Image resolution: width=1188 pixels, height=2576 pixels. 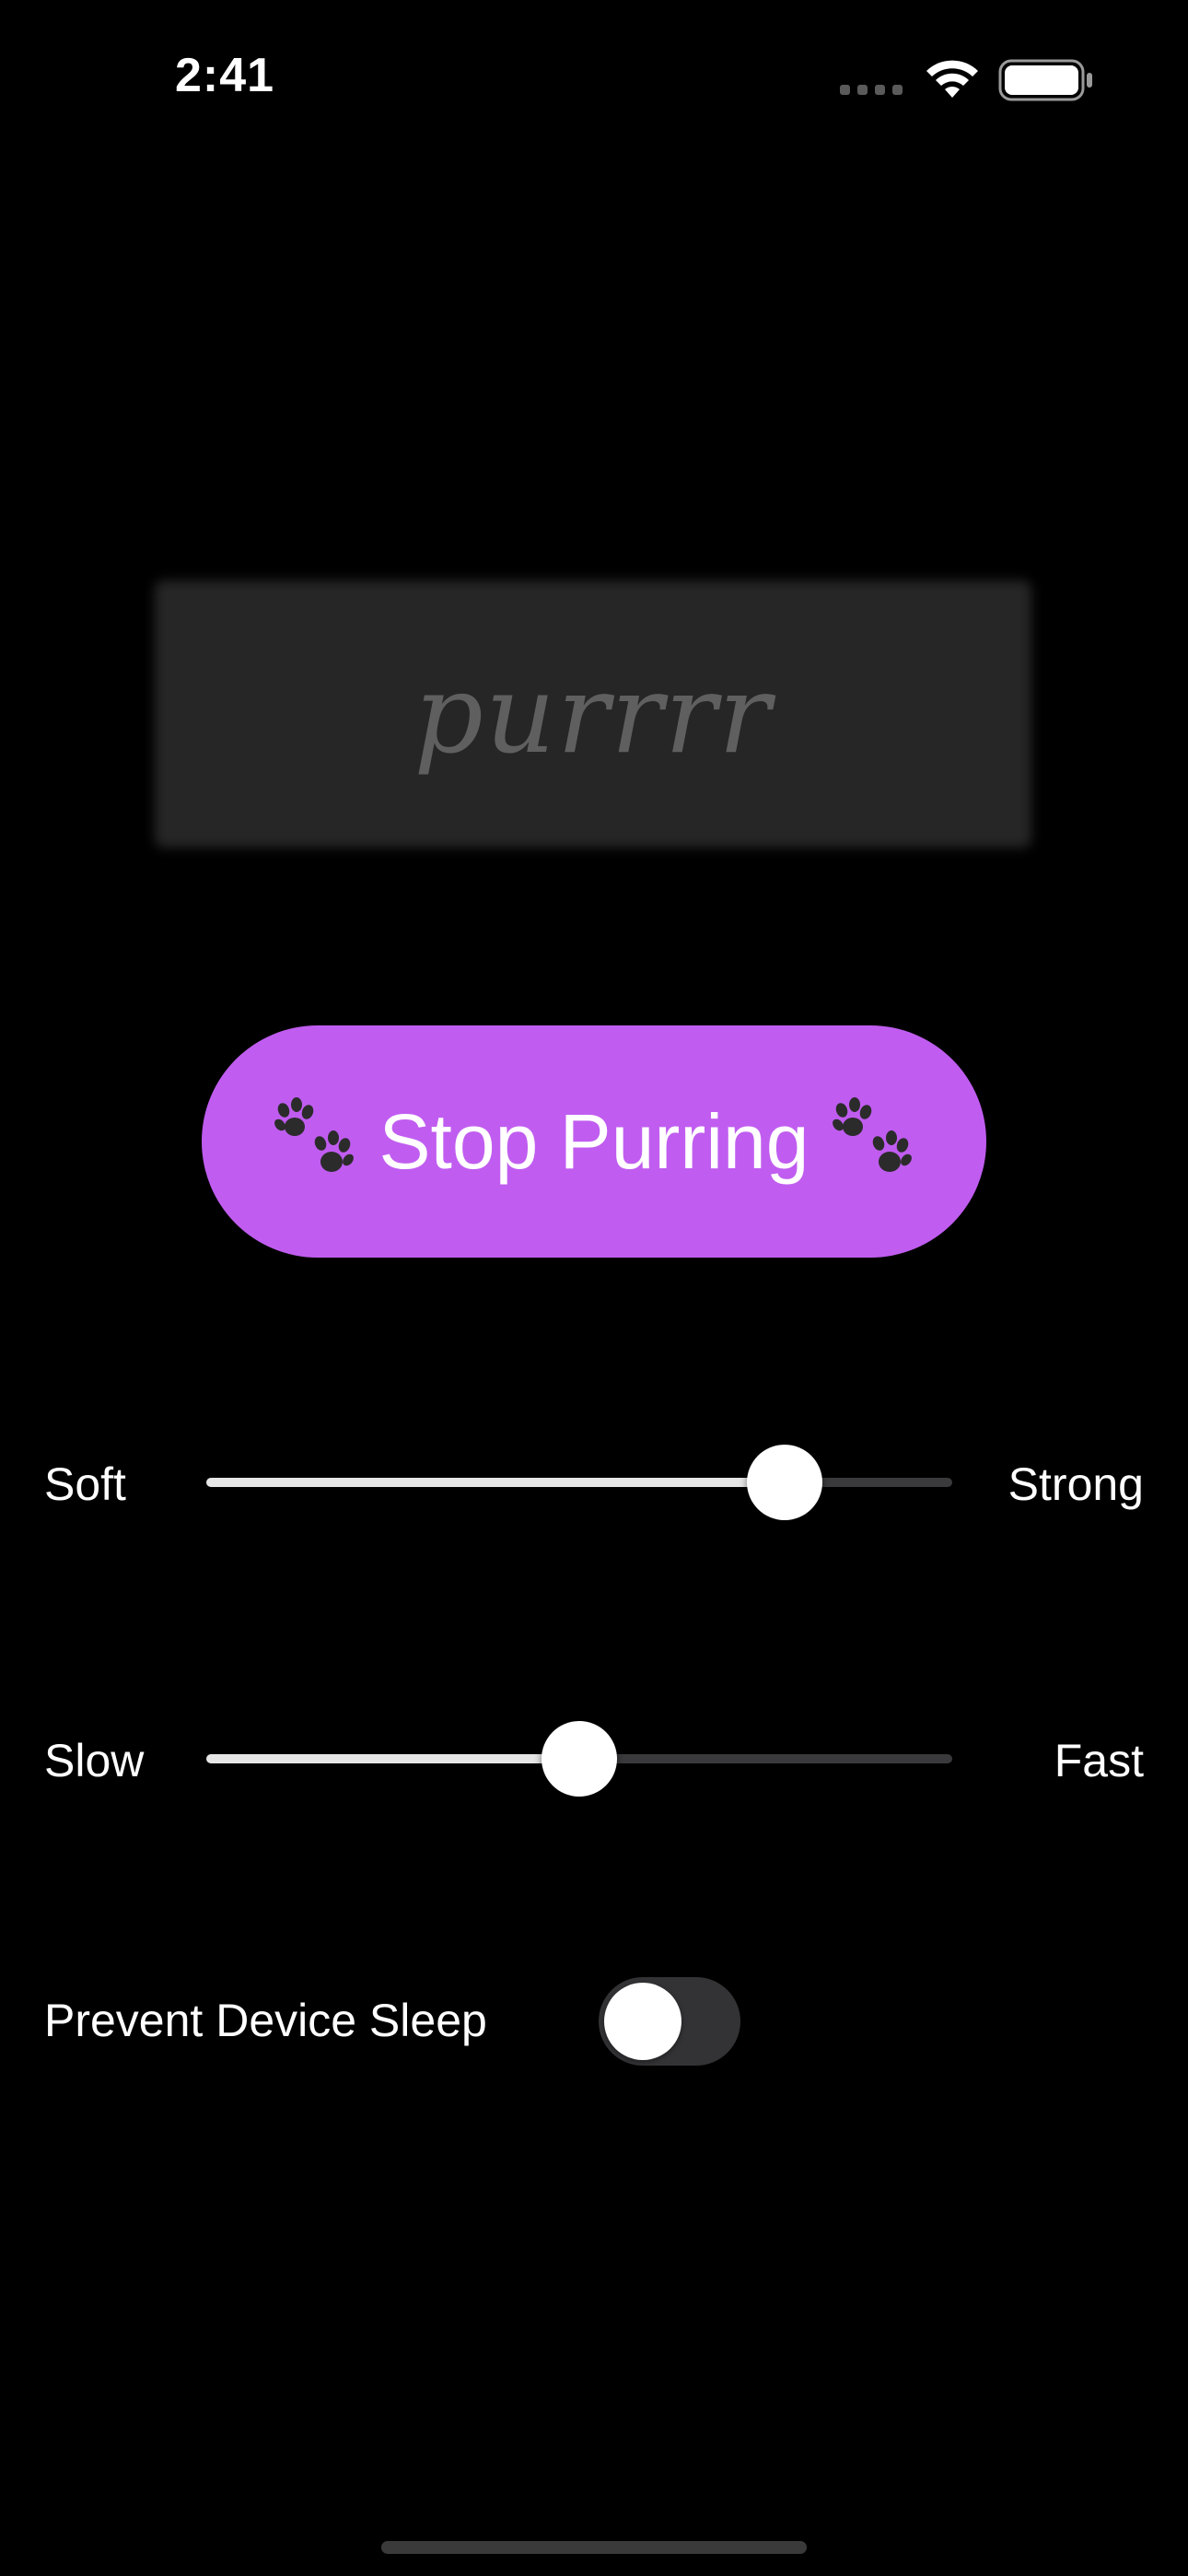 What do you see at coordinates (593, 714) in the screenshot?
I see `purr-display-text: purrrr` at bounding box center [593, 714].